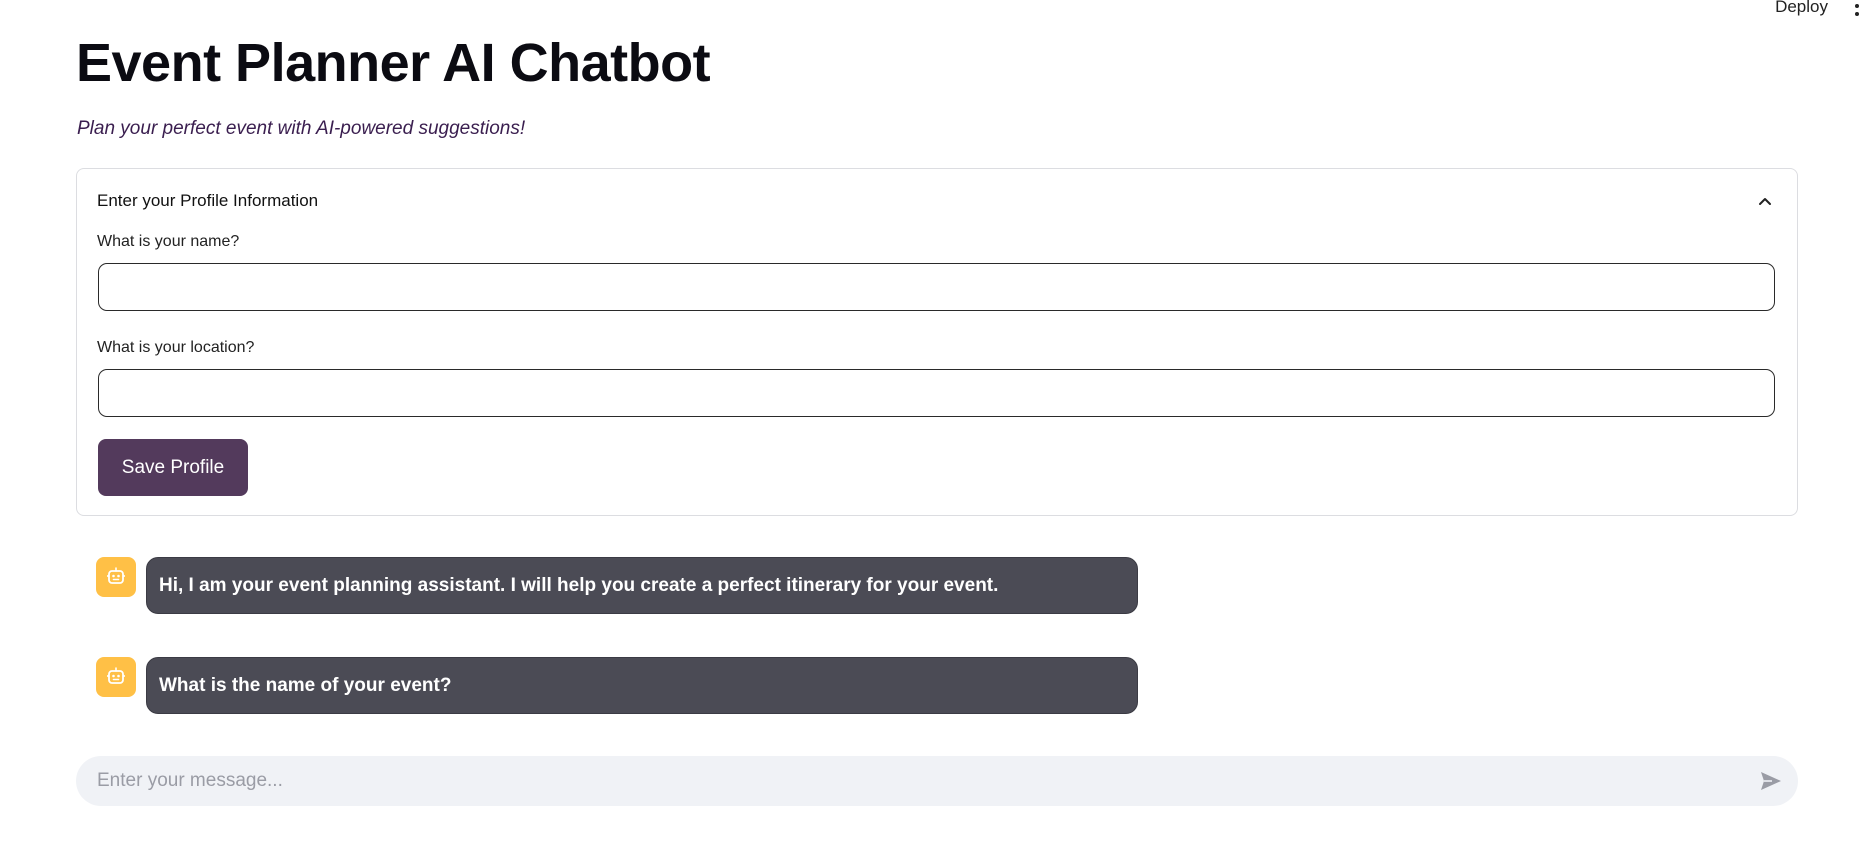 Image resolution: width=1872 pixels, height=848 pixels. Describe the element at coordinates (168, 241) in the screenshot. I see `name-field-label: What is your name?` at that location.